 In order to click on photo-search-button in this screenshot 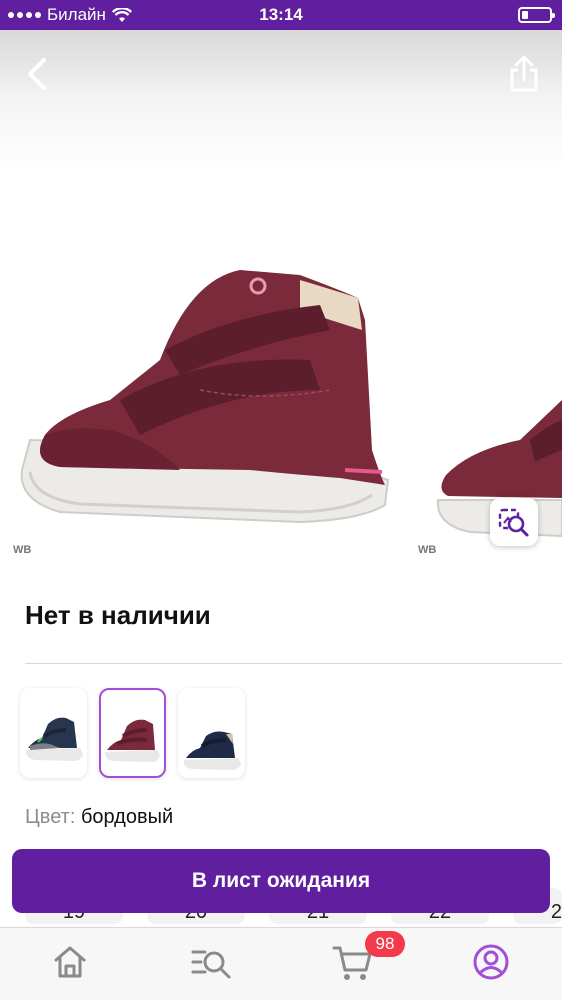, I will do `click(514, 522)`.